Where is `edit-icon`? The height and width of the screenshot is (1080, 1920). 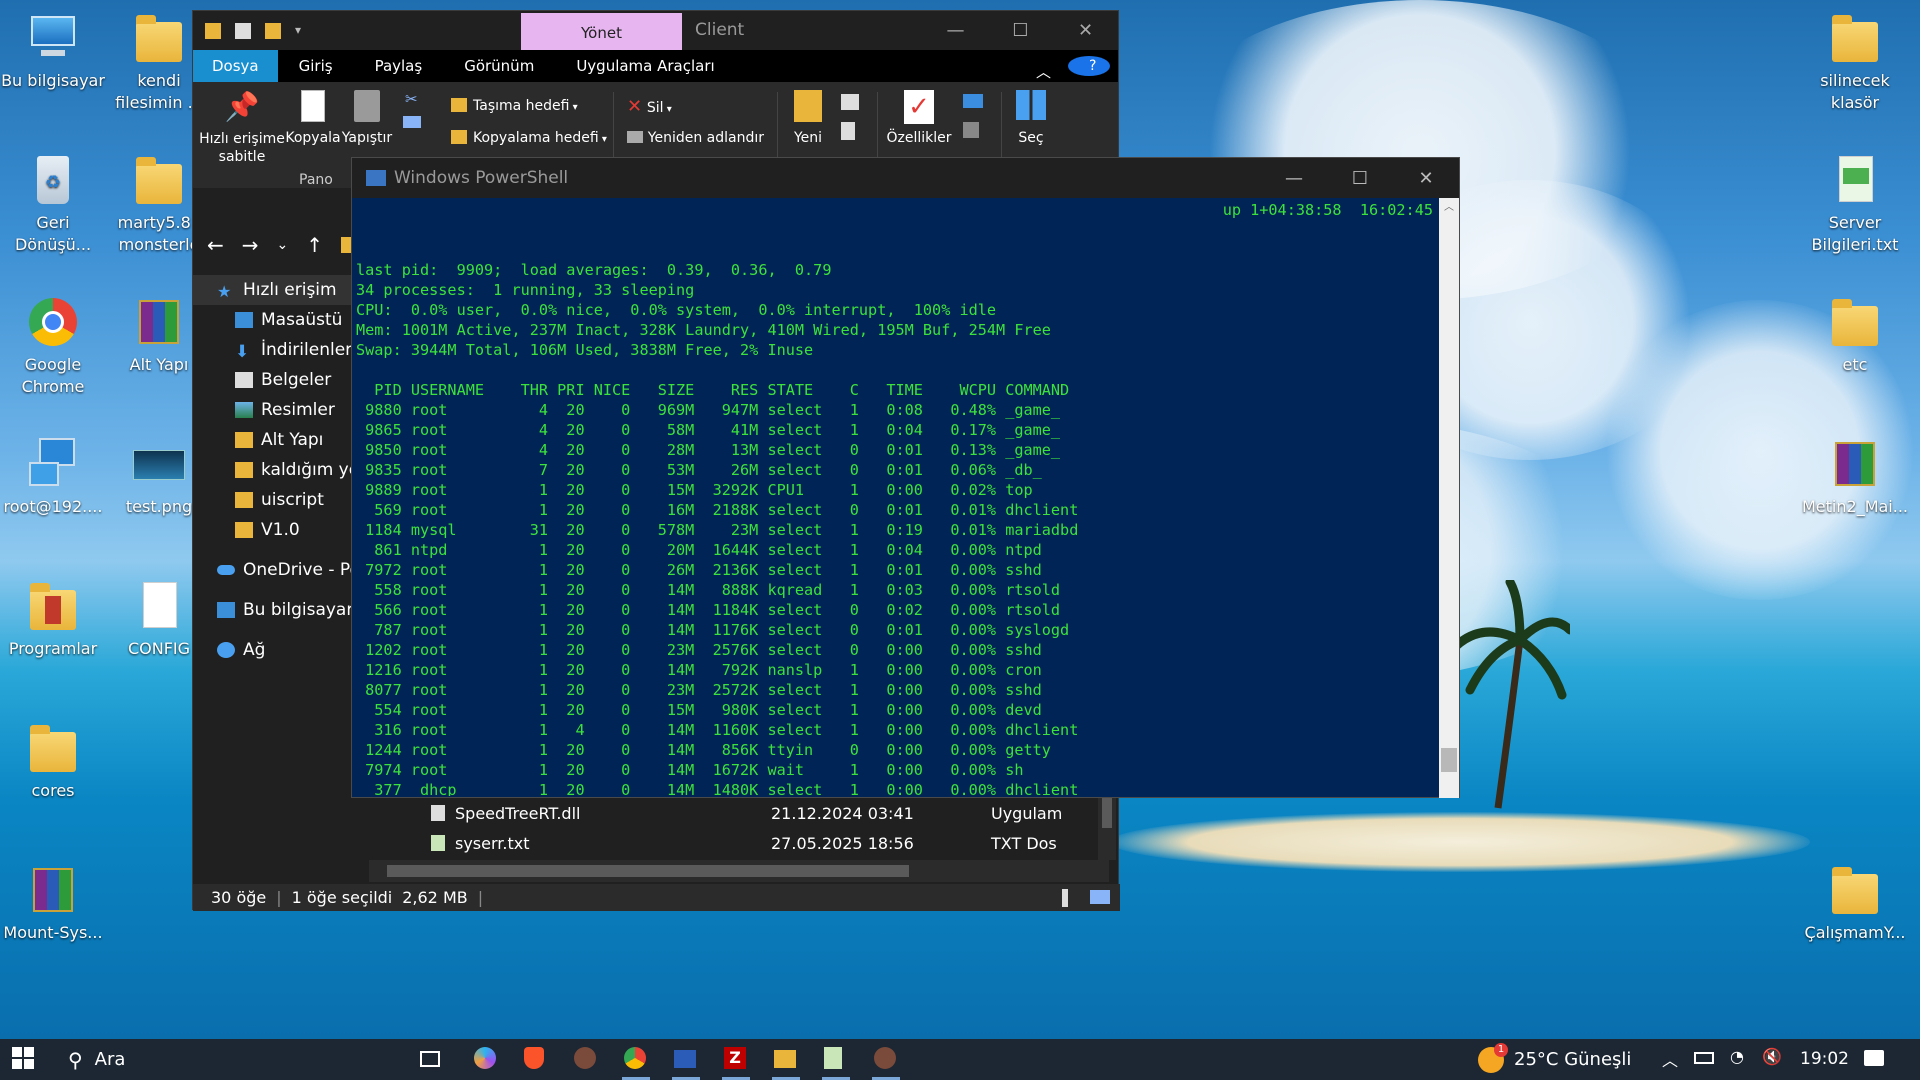
edit-icon is located at coordinates (971, 130).